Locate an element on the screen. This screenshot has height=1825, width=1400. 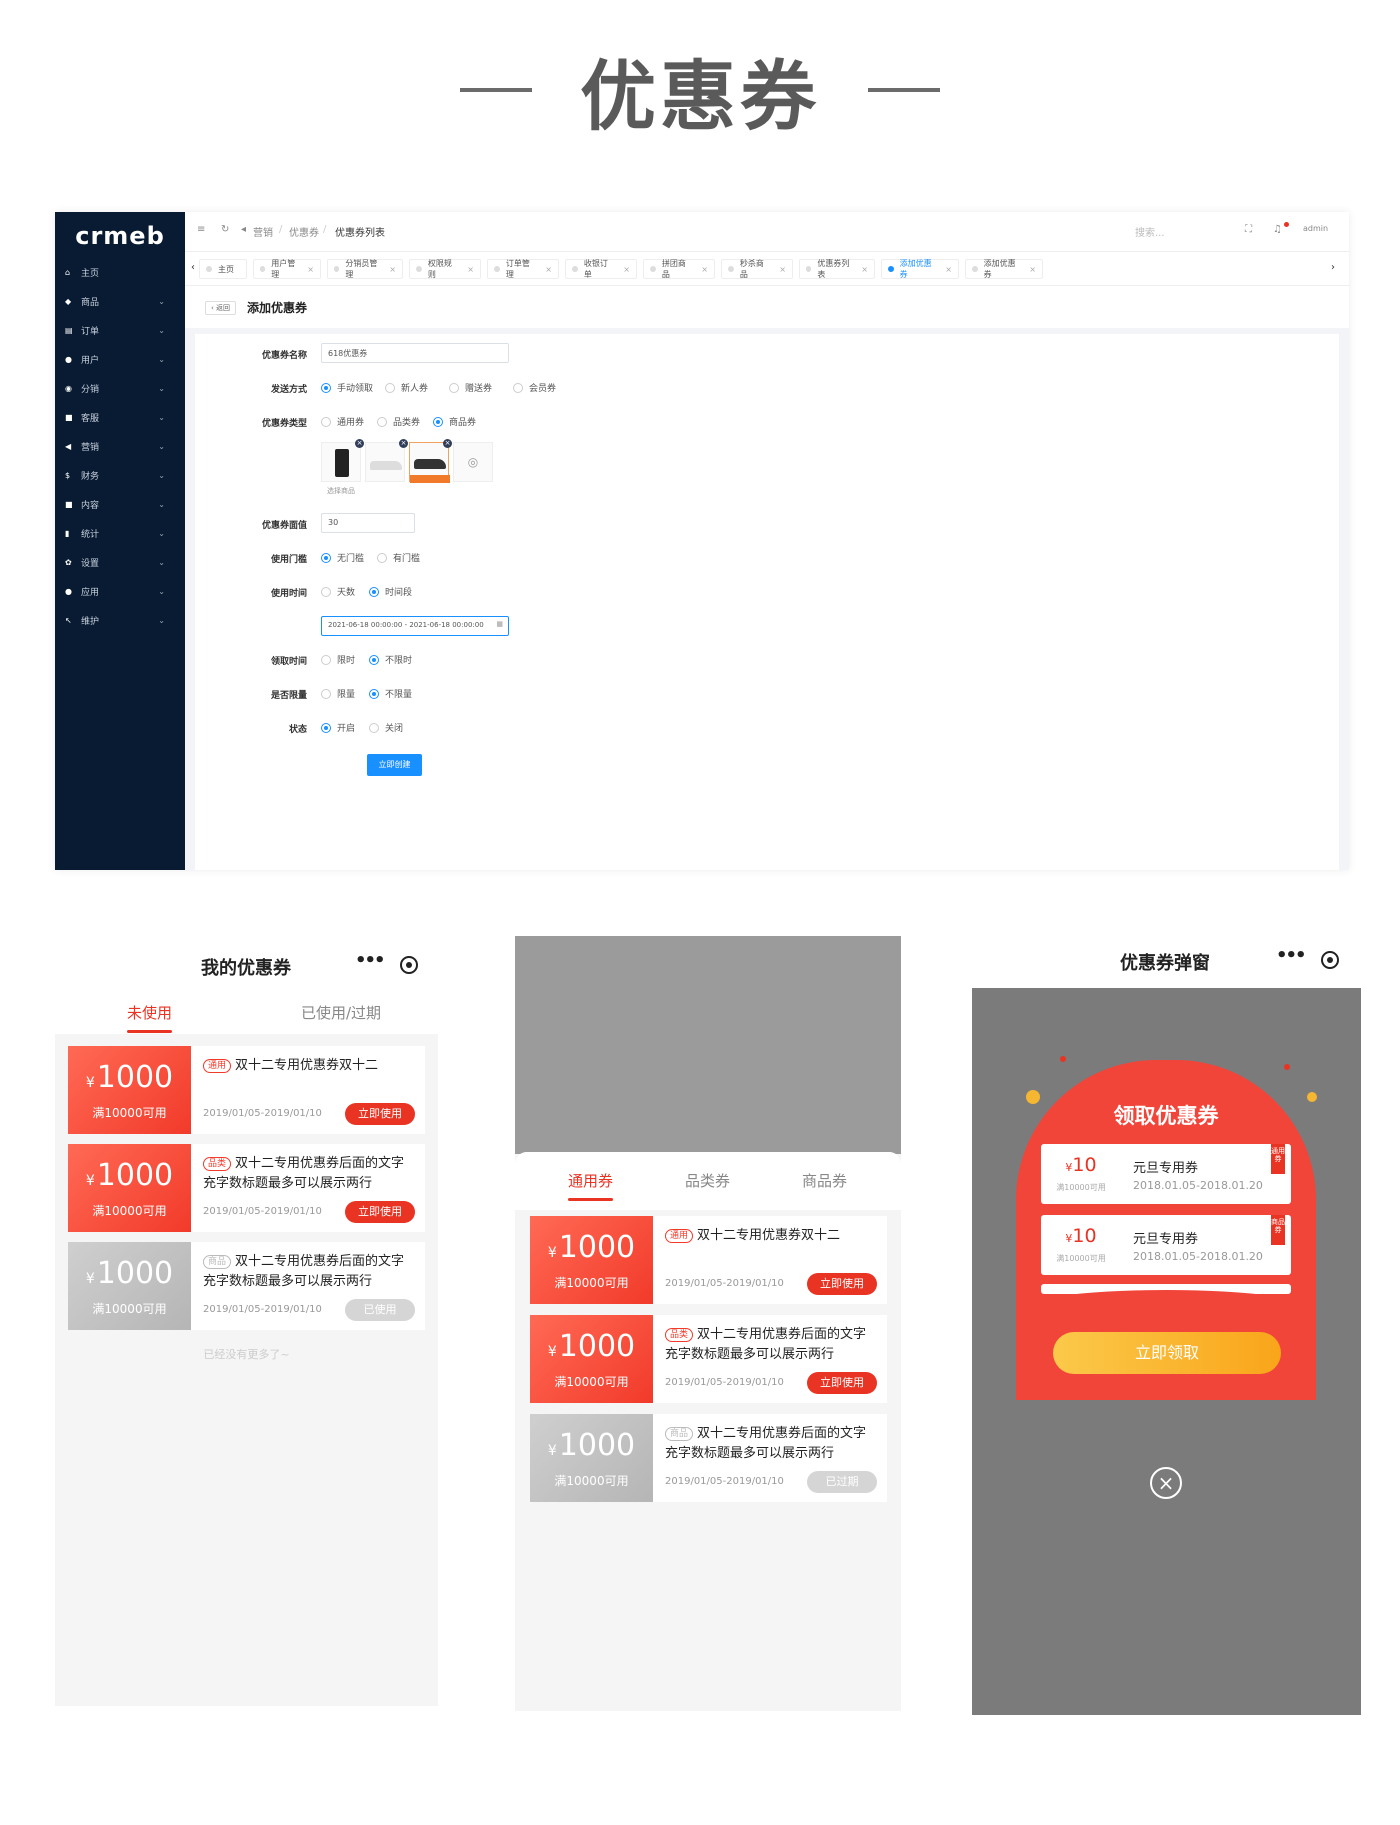
radio-option: 会员券 is located at coordinates (534, 387).